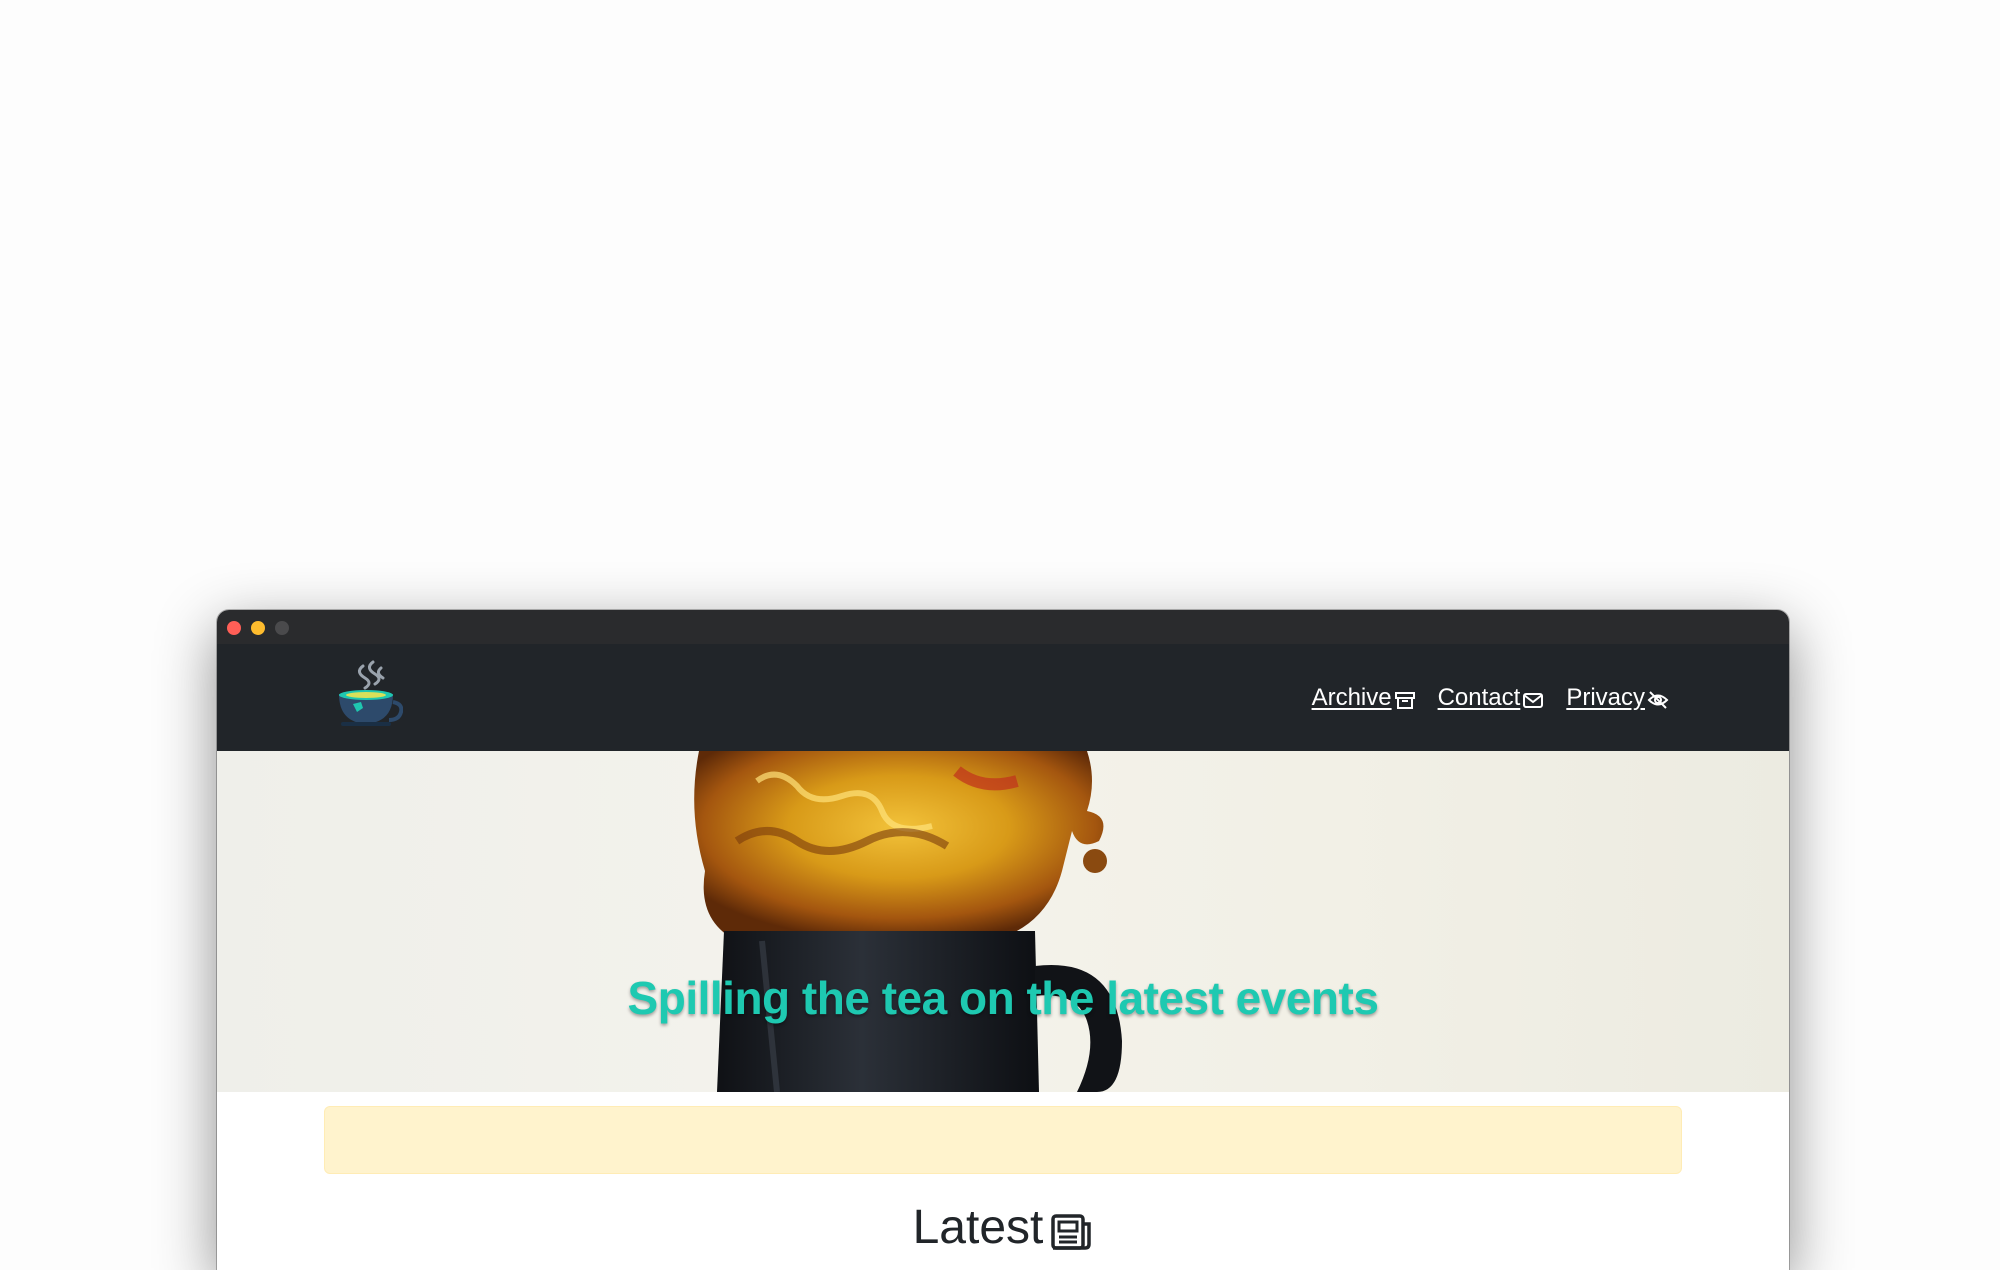 This screenshot has width=2000, height=1270. What do you see at coordinates (282, 628) in the screenshot?
I see `maximize-window-button` at bounding box center [282, 628].